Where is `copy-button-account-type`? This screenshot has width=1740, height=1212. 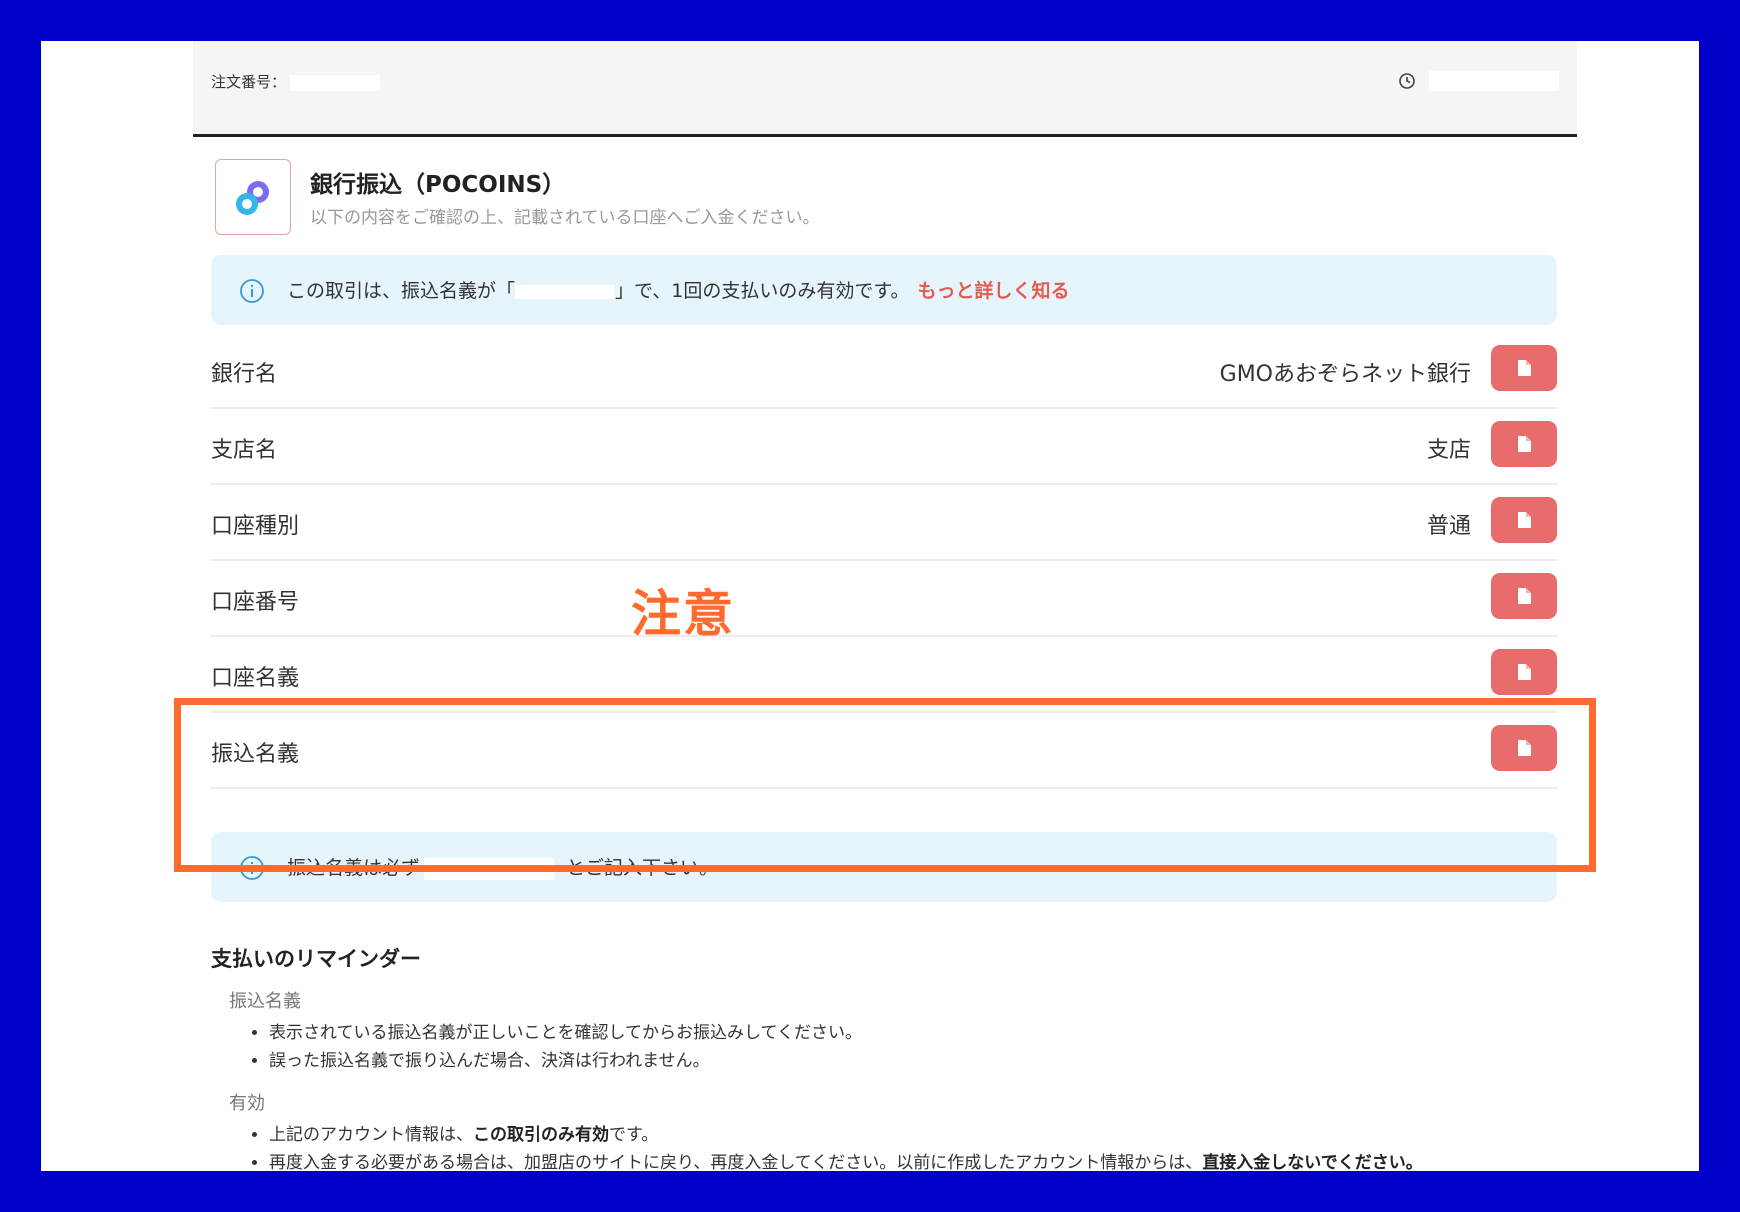 copy-button-account-type is located at coordinates (1524, 520).